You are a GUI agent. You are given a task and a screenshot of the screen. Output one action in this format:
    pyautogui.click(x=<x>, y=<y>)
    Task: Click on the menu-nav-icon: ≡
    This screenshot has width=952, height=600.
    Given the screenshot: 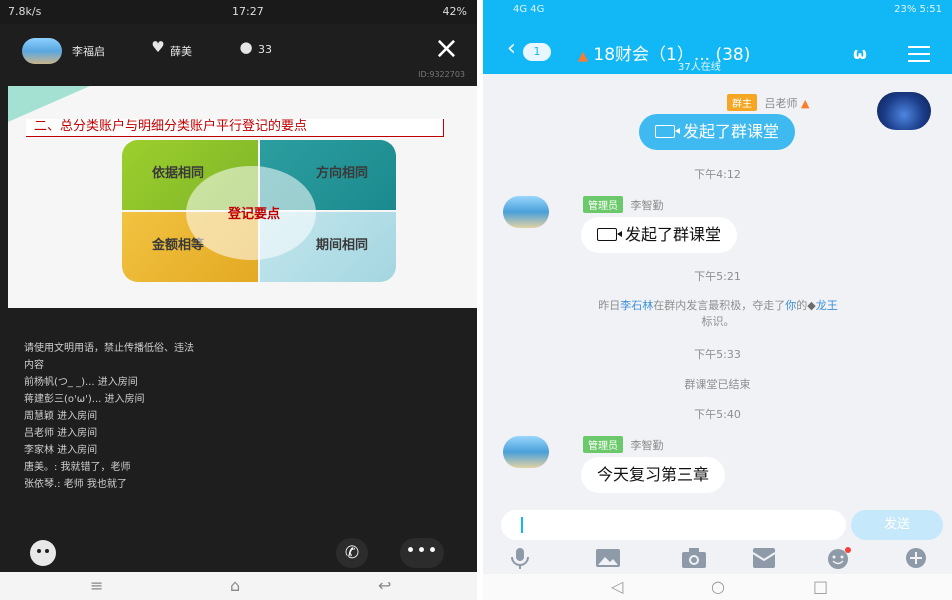 What is the action you would take?
    pyautogui.click(x=96, y=585)
    